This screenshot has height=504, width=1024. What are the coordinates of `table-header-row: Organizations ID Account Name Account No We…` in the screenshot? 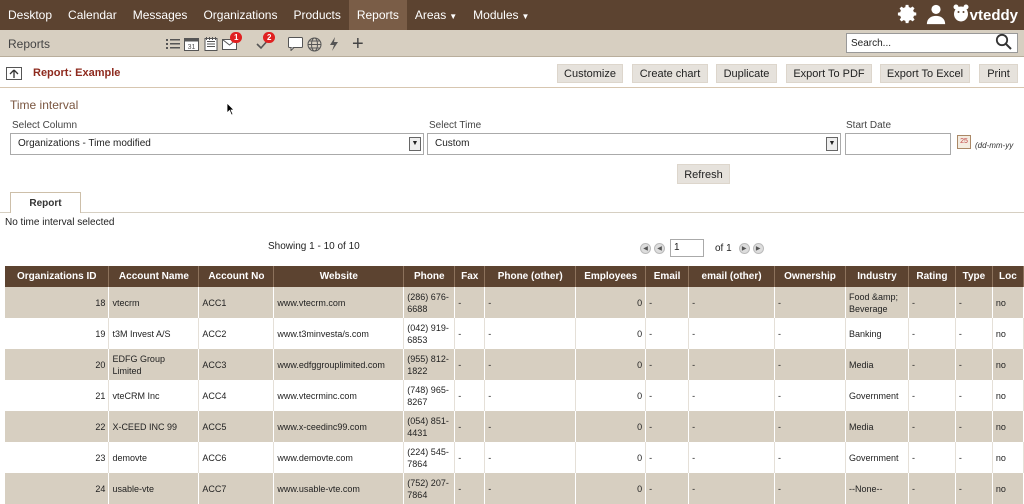 It's located at (514, 276).